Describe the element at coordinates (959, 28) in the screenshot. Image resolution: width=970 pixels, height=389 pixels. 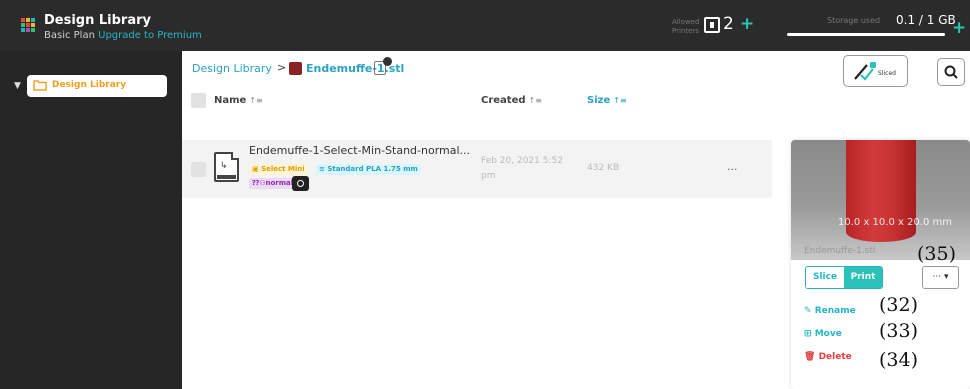
I see `add-storage-button: +` at that location.